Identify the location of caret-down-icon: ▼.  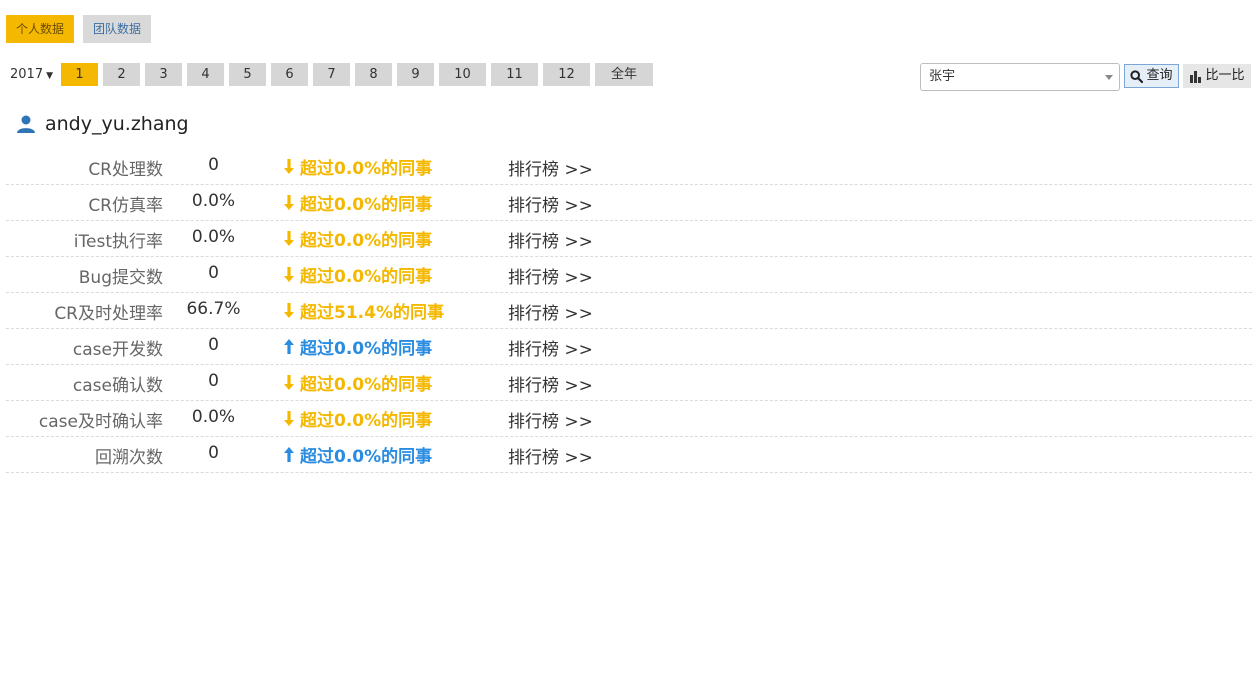
(50, 76).